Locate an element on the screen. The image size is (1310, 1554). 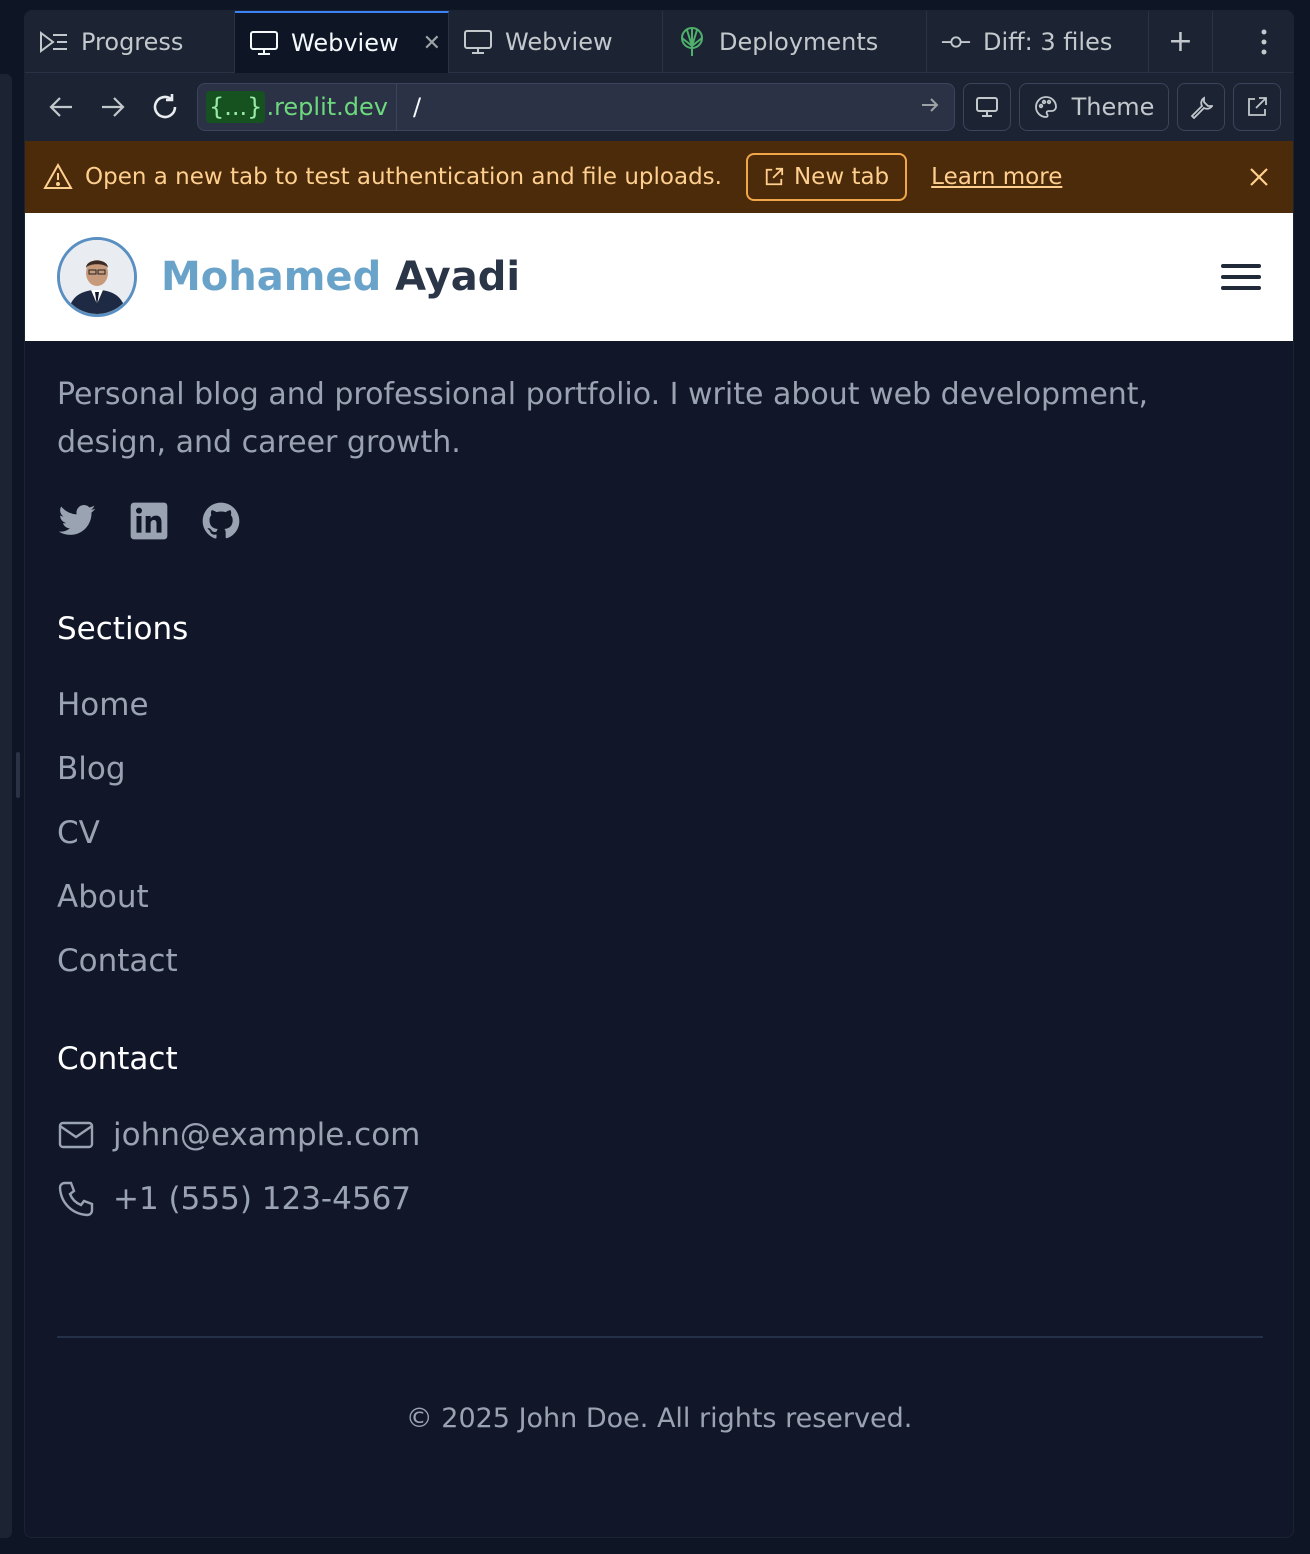
theme-label: Theme is located at coordinates (1113, 107).